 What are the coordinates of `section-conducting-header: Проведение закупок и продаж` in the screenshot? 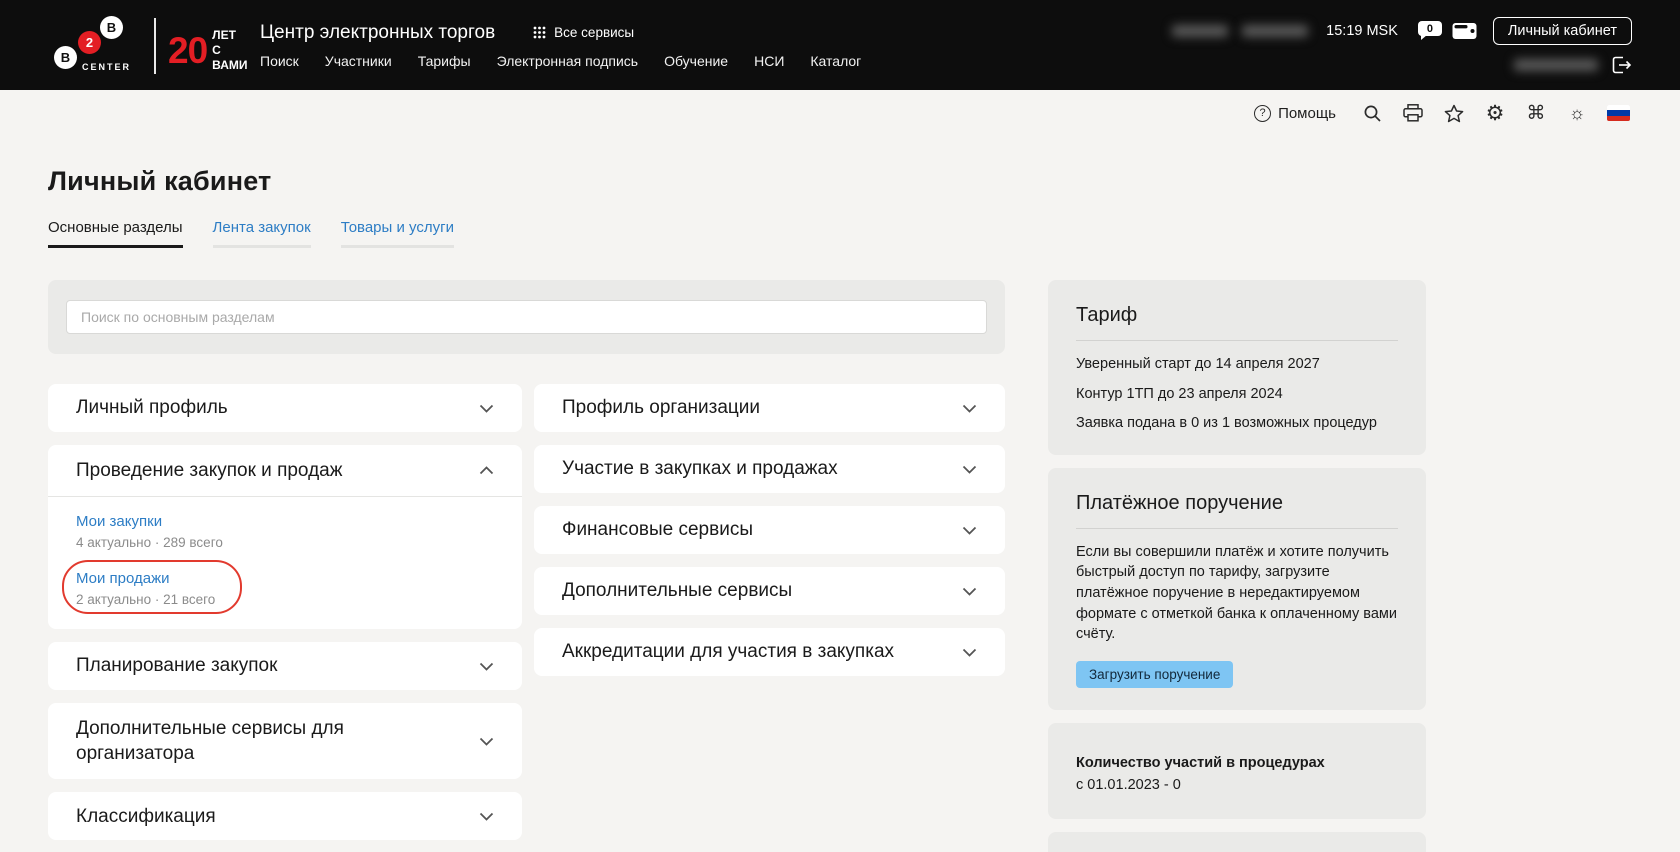 It's located at (285, 471).